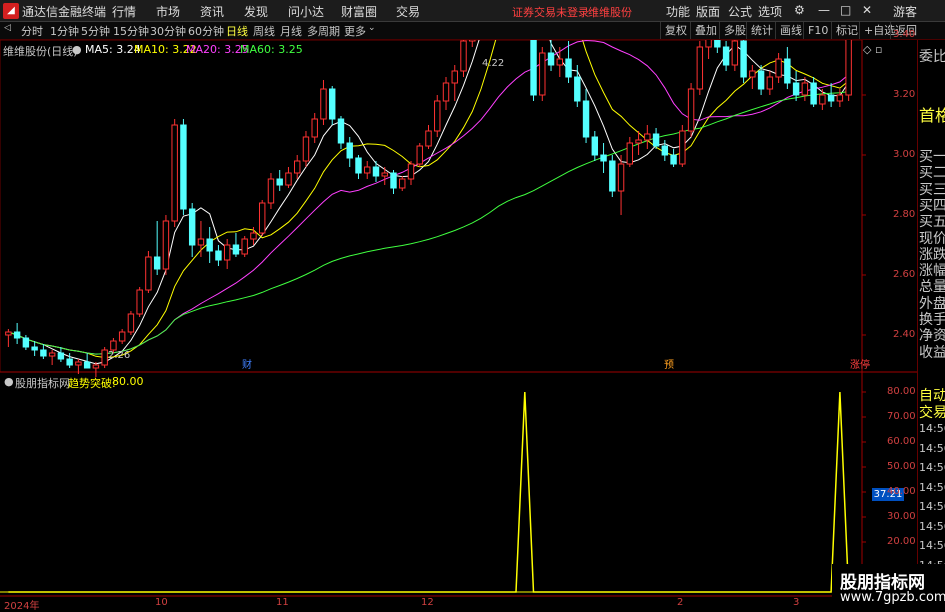  What do you see at coordinates (932, 412) in the screenshot?
I see `side-trade: 交易` at bounding box center [932, 412].